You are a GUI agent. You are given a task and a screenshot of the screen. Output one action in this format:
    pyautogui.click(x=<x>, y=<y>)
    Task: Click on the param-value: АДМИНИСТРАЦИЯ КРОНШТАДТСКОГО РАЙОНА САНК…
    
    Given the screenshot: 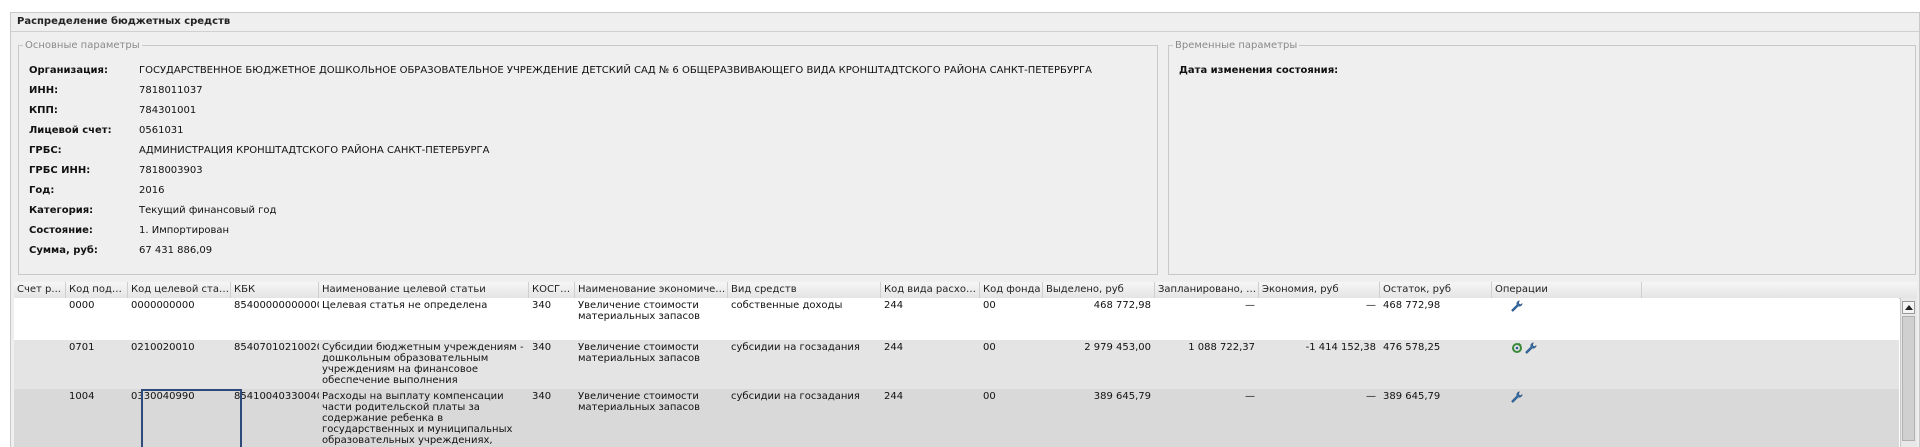 What is the action you would take?
    pyautogui.click(x=314, y=150)
    